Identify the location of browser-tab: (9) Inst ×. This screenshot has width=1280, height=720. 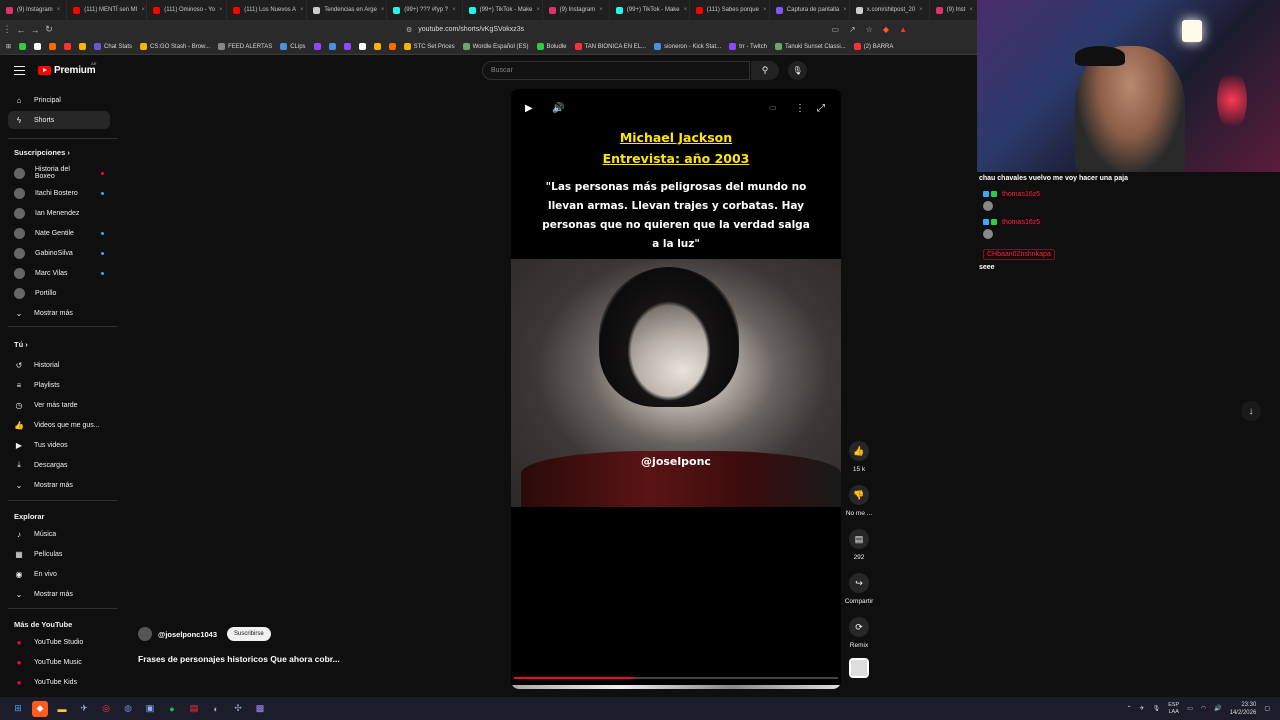
(953, 10).